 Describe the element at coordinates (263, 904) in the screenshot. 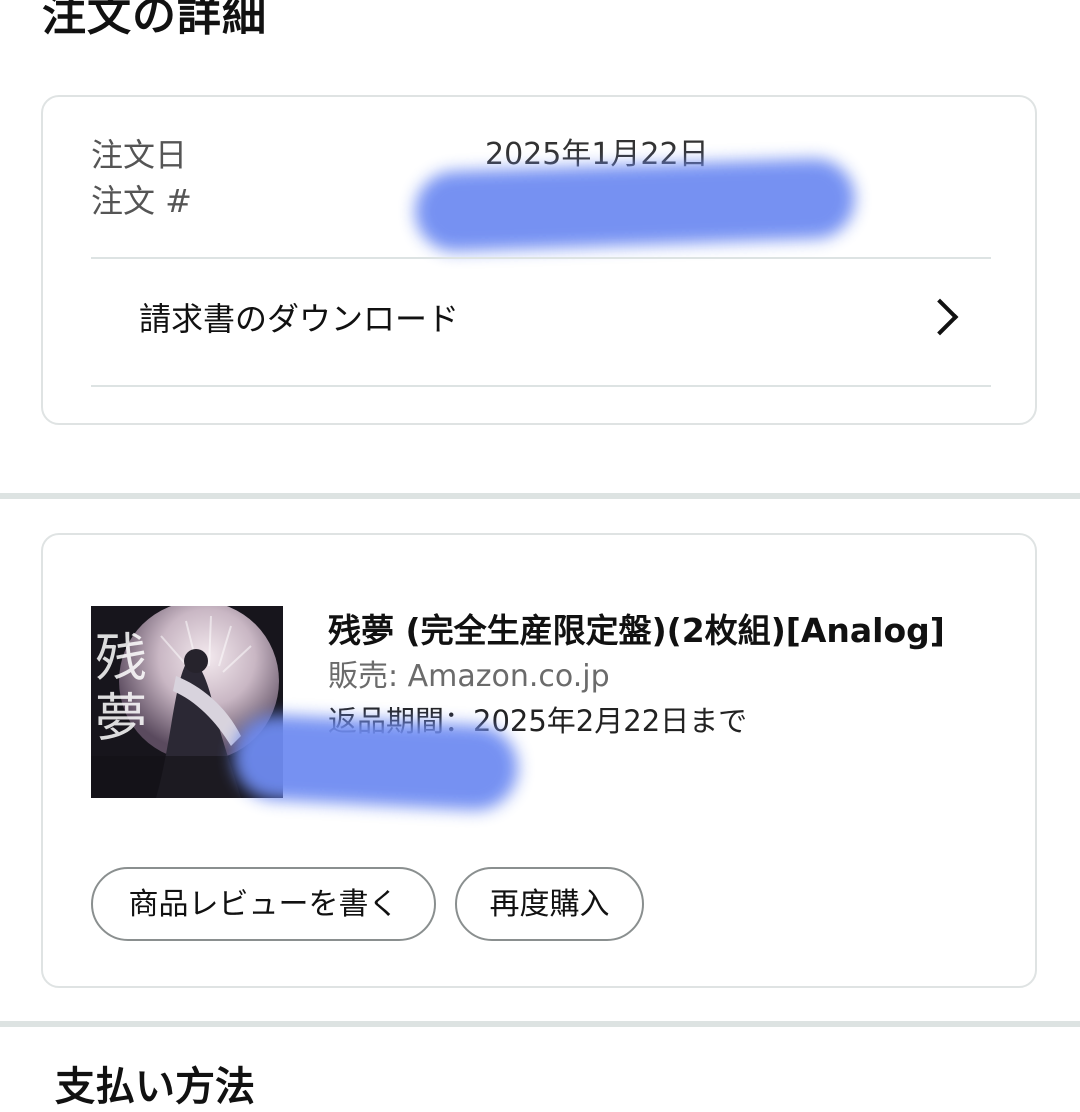

I see `write-review-button: 商品レビューを書く` at that location.